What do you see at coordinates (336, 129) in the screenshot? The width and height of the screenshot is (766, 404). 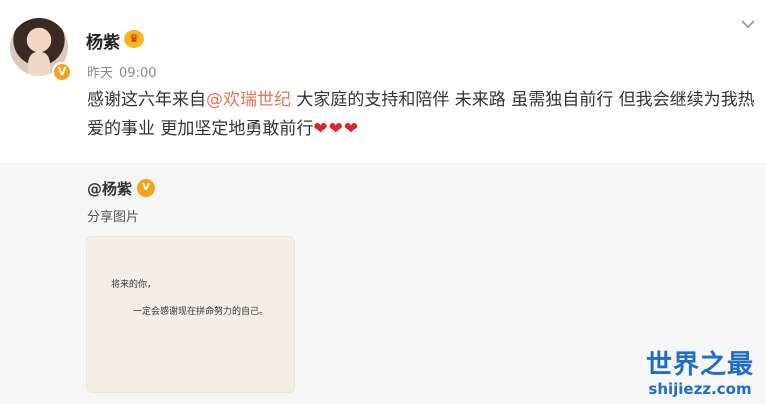 I see `heart-emoji: ❤❤❤` at bounding box center [336, 129].